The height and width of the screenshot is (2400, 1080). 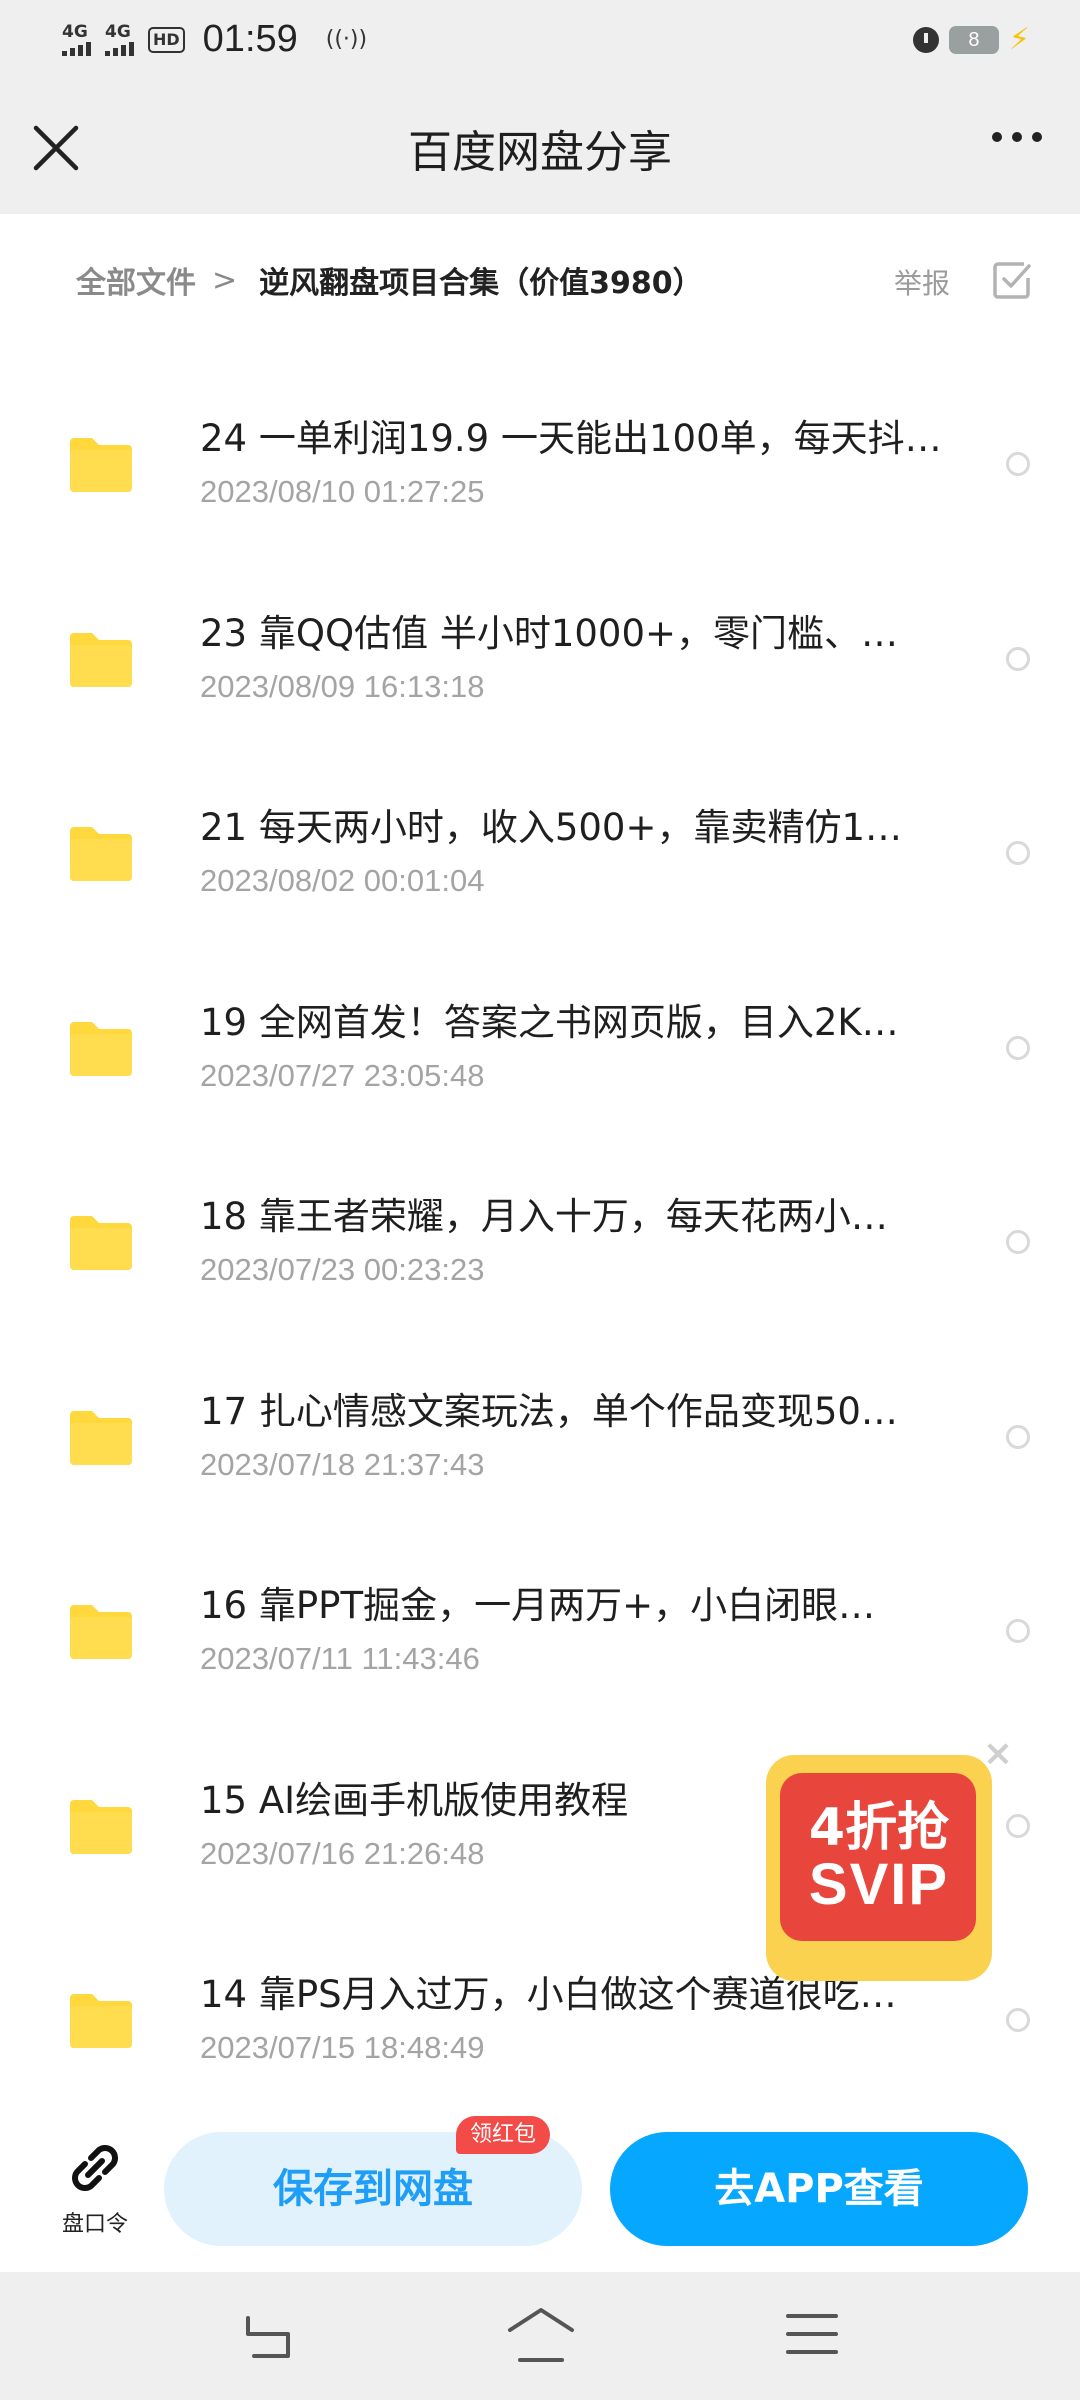 I want to click on more-icon, so click(x=997, y=137).